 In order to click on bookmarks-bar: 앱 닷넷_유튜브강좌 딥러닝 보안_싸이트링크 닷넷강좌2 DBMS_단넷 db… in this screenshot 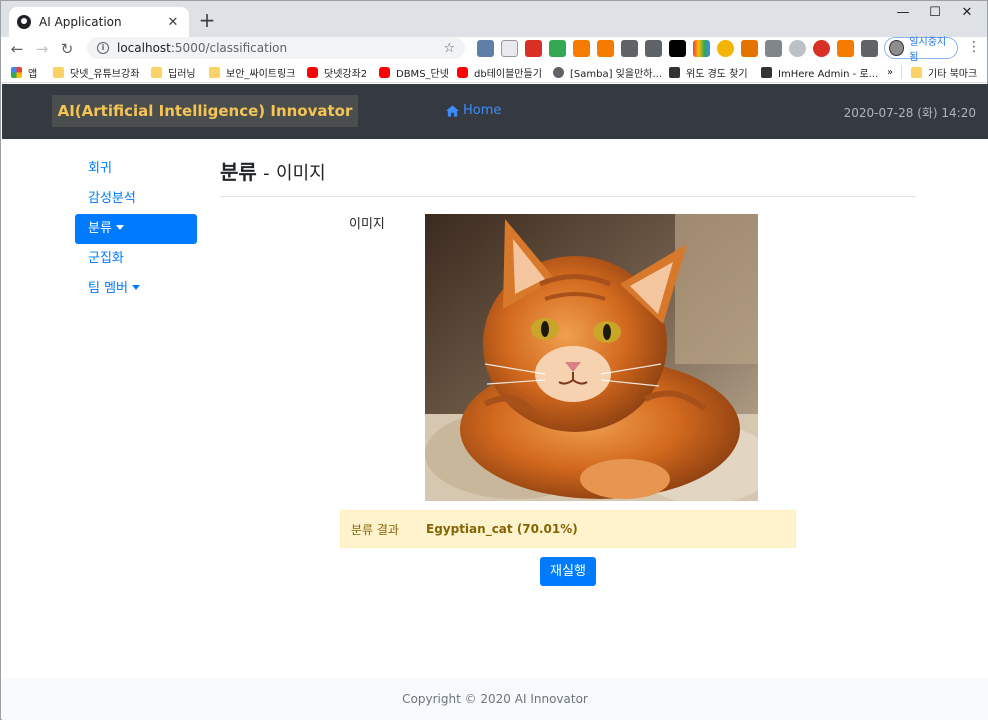, I will do `click(494, 72)`.